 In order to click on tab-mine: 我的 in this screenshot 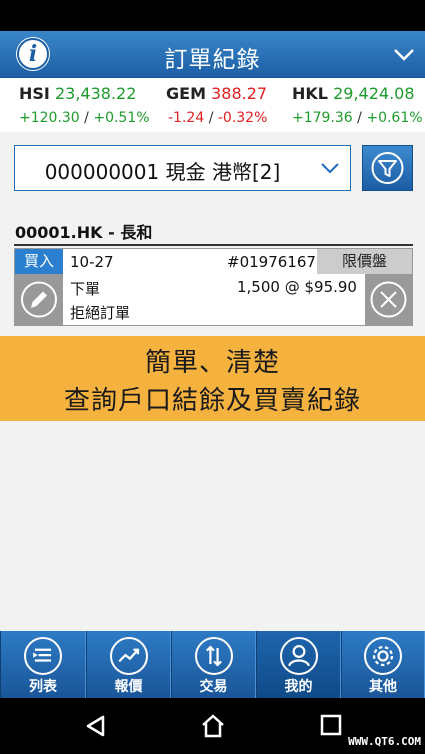, I will do `click(298, 664)`.